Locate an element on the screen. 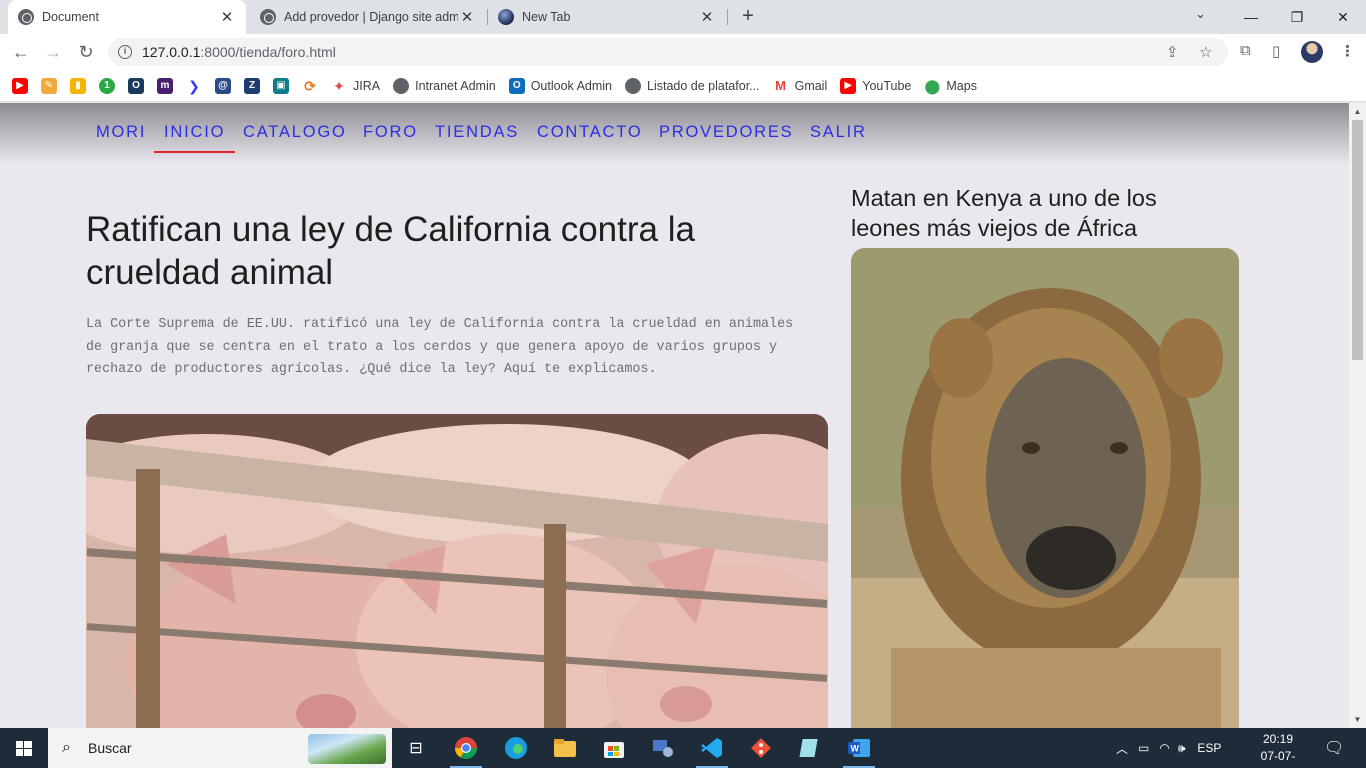 This screenshot has height=768, width=1366. bookmark-label: Outlook Admin is located at coordinates (571, 85).